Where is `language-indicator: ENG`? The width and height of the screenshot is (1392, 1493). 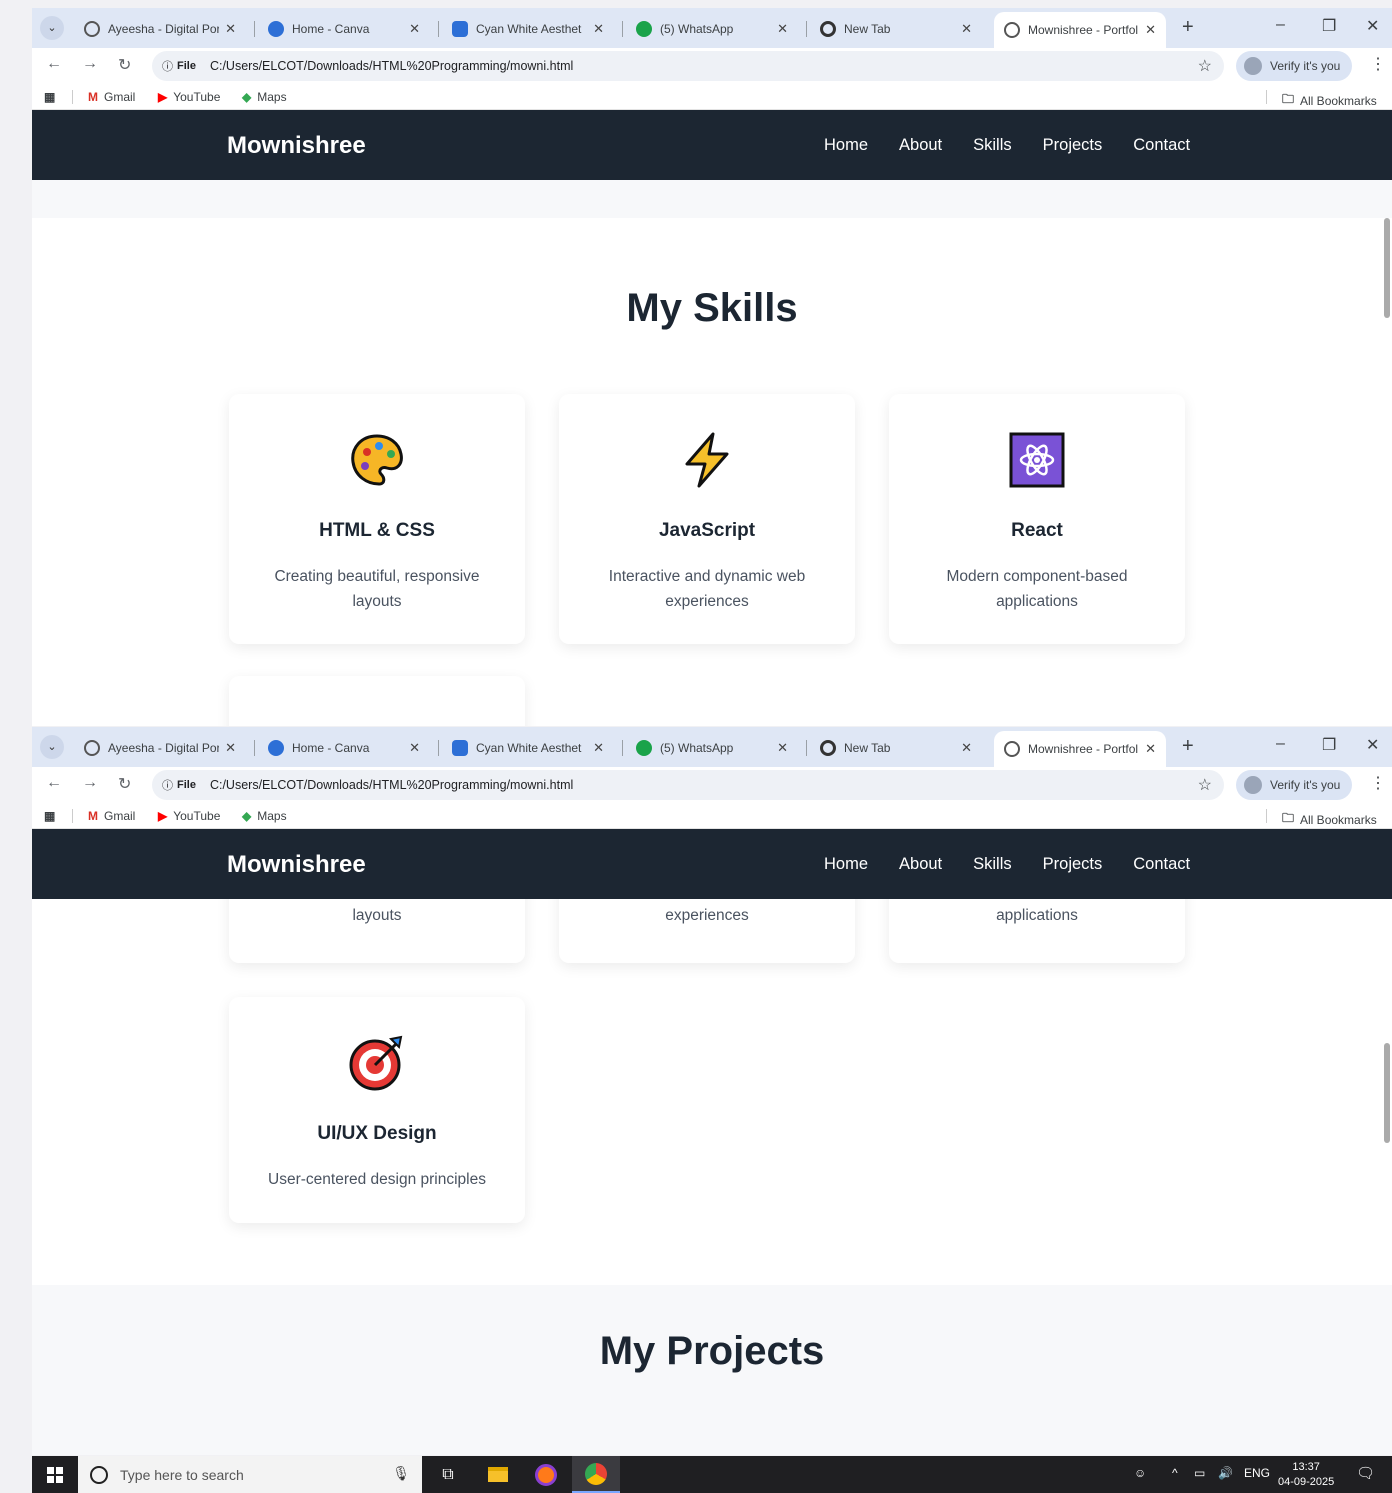
language-indicator: ENG is located at coordinates (1257, 1473).